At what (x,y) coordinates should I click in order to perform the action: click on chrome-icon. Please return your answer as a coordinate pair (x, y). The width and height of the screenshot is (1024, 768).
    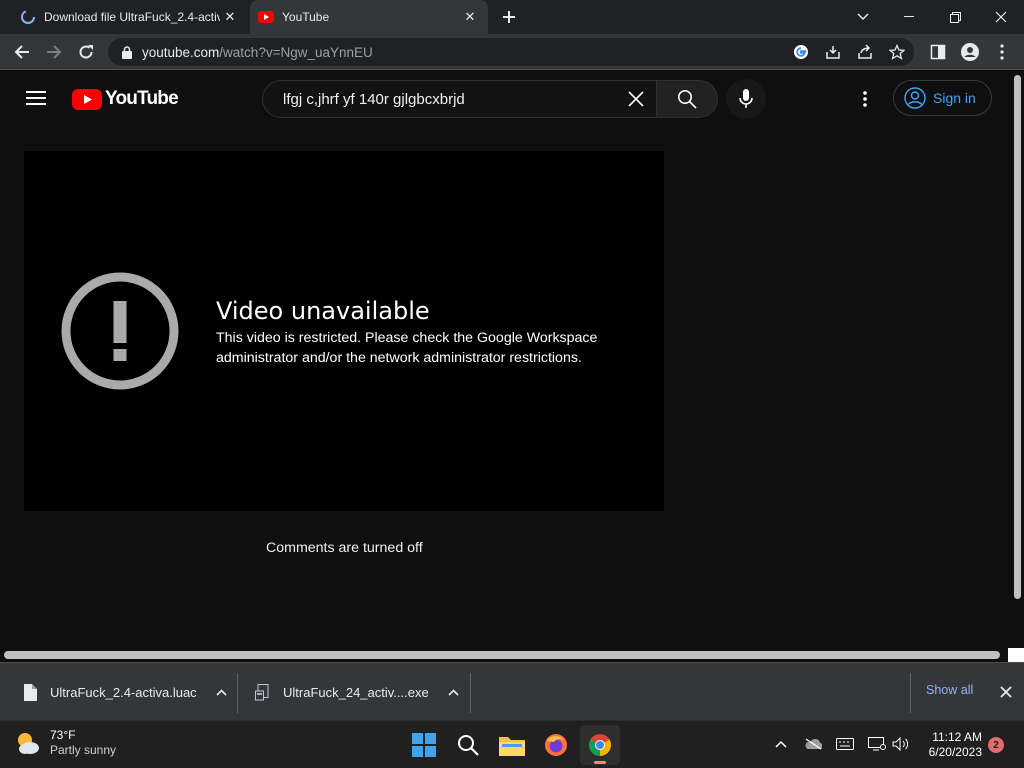
    Looking at the image, I should click on (600, 745).